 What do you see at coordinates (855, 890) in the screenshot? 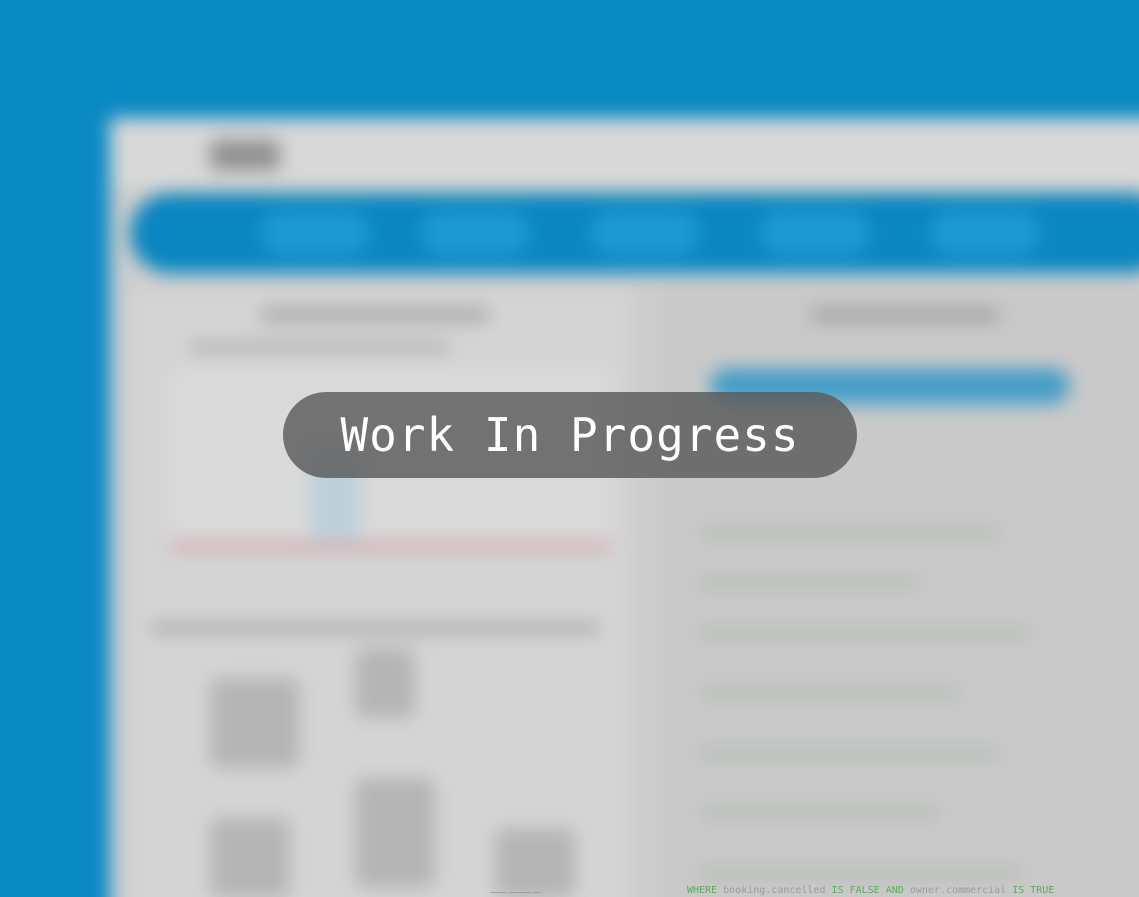
I see `sql-keyword-is-false: IS FALSE` at bounding box center [855, 890].